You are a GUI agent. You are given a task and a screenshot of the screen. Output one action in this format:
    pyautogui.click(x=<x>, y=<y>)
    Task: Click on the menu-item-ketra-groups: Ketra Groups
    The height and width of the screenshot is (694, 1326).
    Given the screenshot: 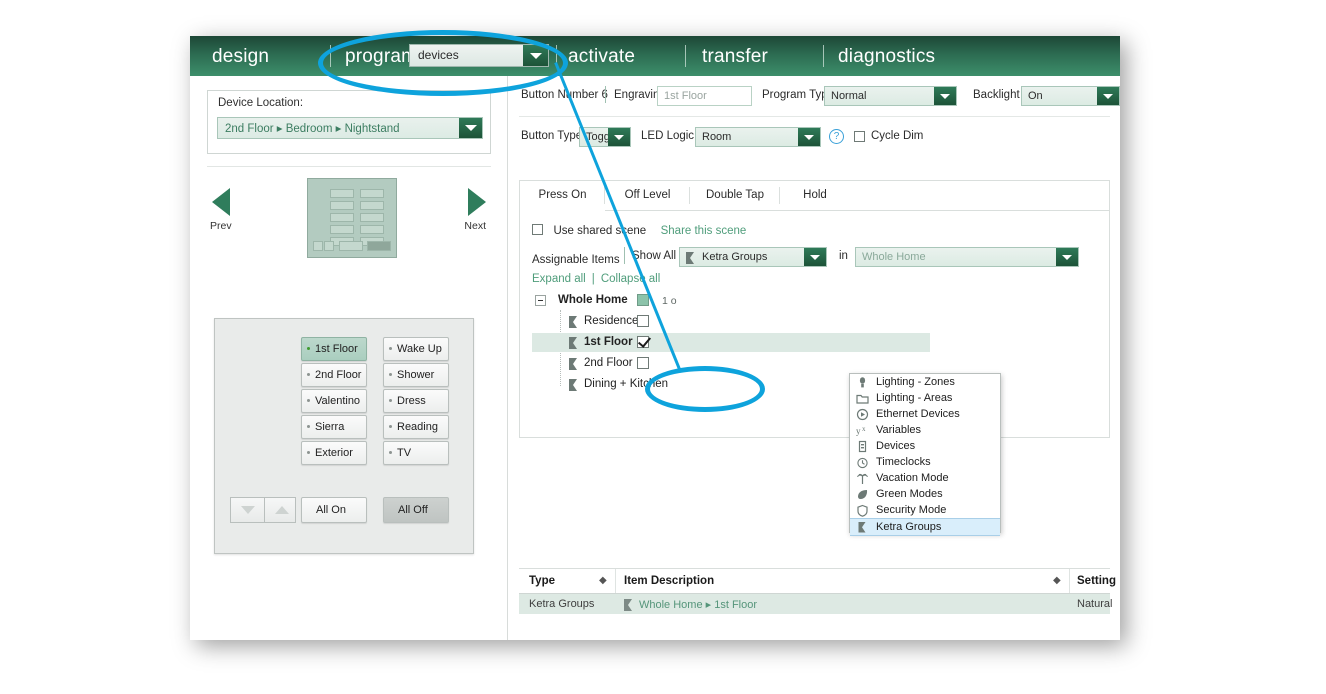 What is the action you would take?
    pyautogui.click(x=925, y=527)
    